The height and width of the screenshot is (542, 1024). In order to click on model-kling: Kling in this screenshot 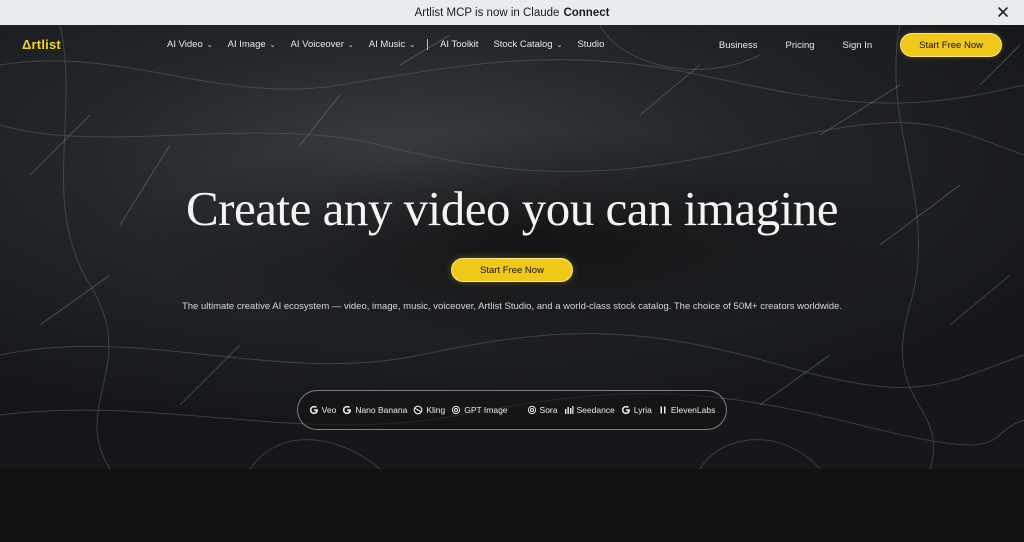, I will do `click(429, 410)`.